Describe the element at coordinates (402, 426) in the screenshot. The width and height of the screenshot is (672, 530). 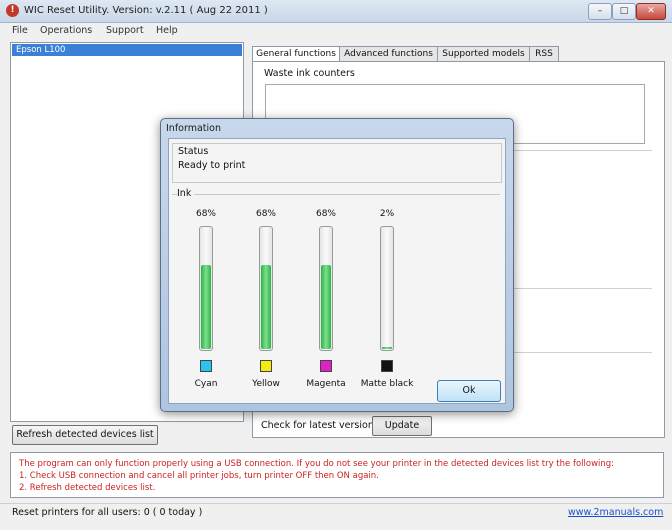
I see `update-button: Update` at that location.